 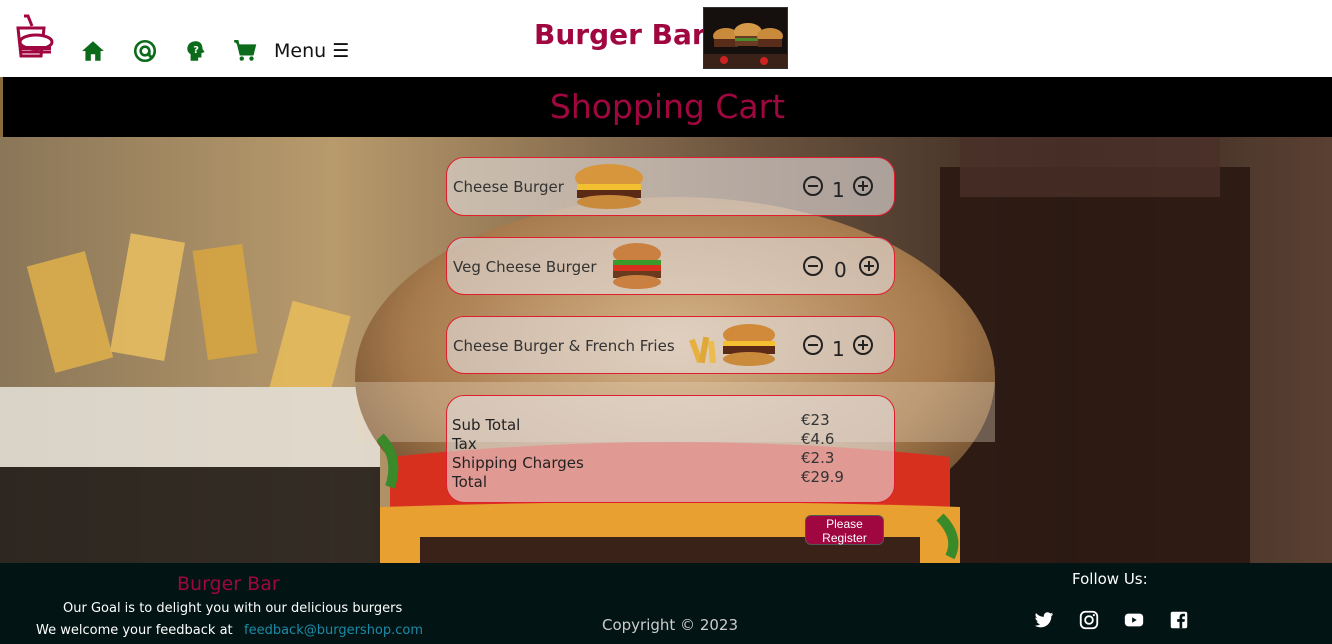 What do you see at coordinates (93, 51) in the screenshot?
I see `home-icon` at bounding box center [93, 51].